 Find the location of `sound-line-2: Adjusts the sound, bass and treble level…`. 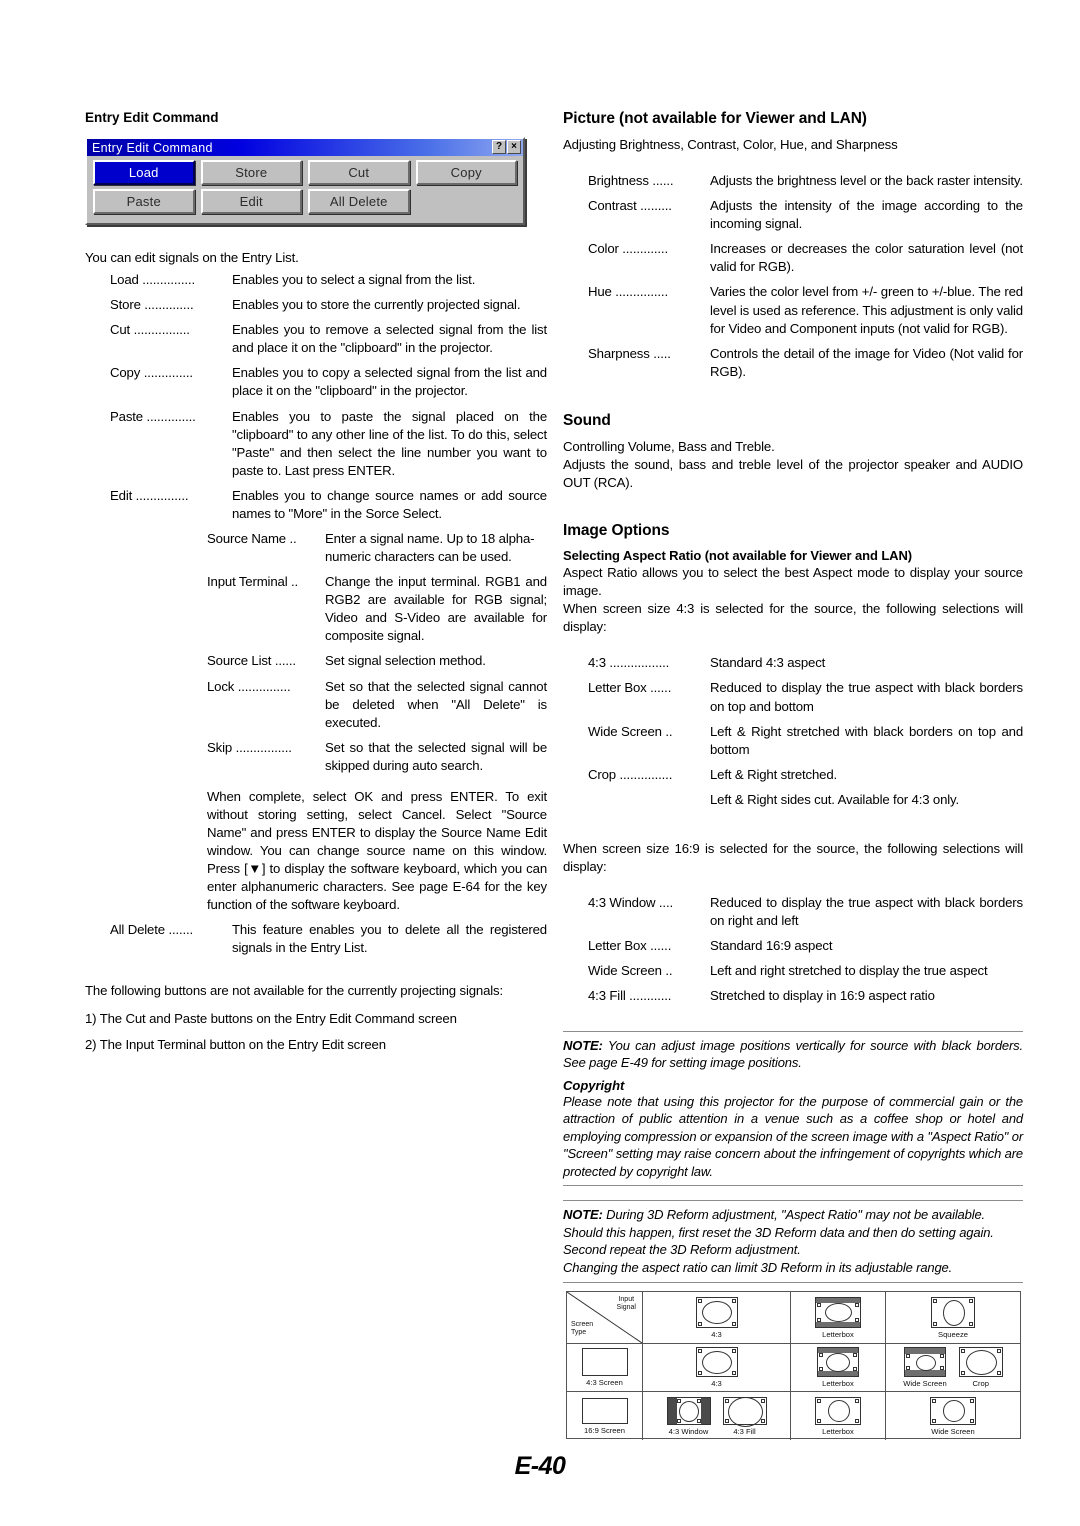

sound-line-2: Adjusts the sound, bass and treble level… is located at coordinates (793, 473).